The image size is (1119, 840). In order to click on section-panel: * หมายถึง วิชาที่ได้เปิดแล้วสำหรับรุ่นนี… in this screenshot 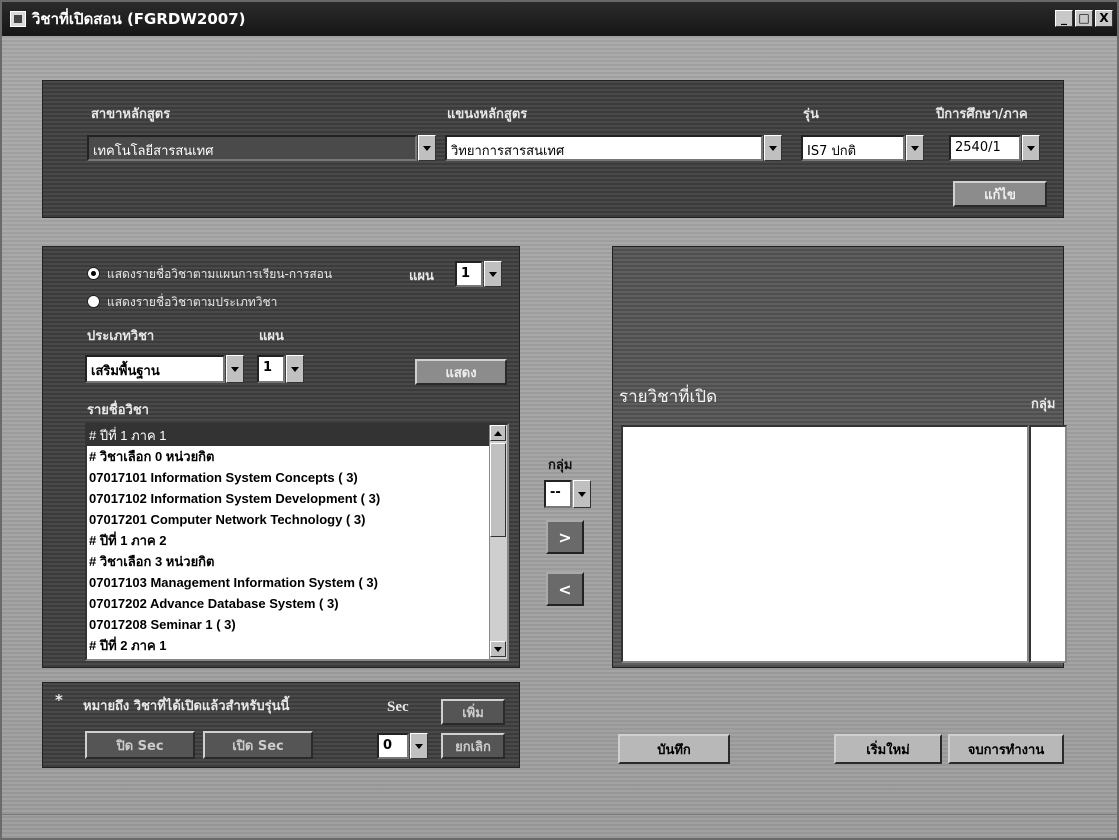, I will do `click(281, 725)`.